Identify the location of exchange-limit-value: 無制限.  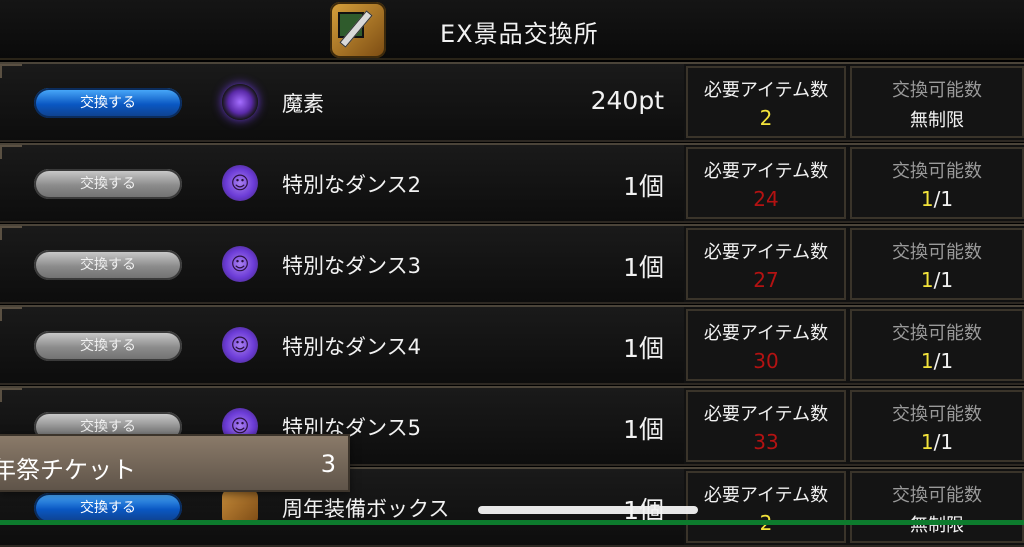
(937, 120).